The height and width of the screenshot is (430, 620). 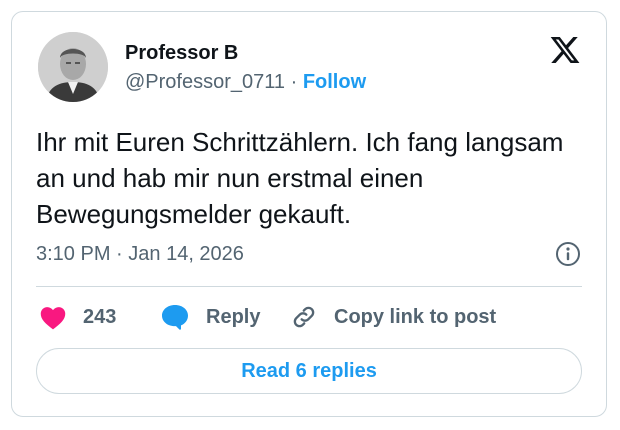 I want to click on tweet-timestamp: 3:10 PM · Jan 14, 2026, so click(x=140, y=254).